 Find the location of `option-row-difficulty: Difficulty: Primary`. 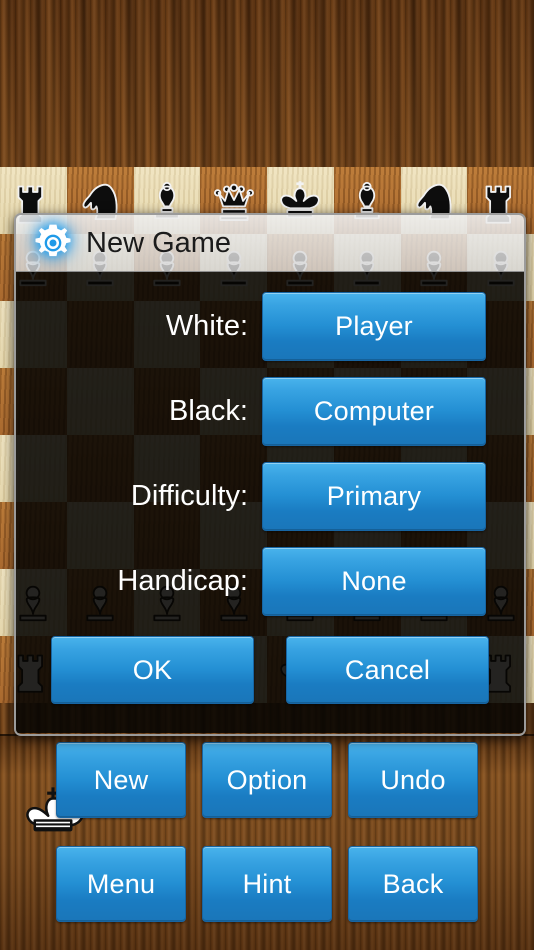

option-row-difficulty: Difficulty: Primary is located at coordinates (270, 496).